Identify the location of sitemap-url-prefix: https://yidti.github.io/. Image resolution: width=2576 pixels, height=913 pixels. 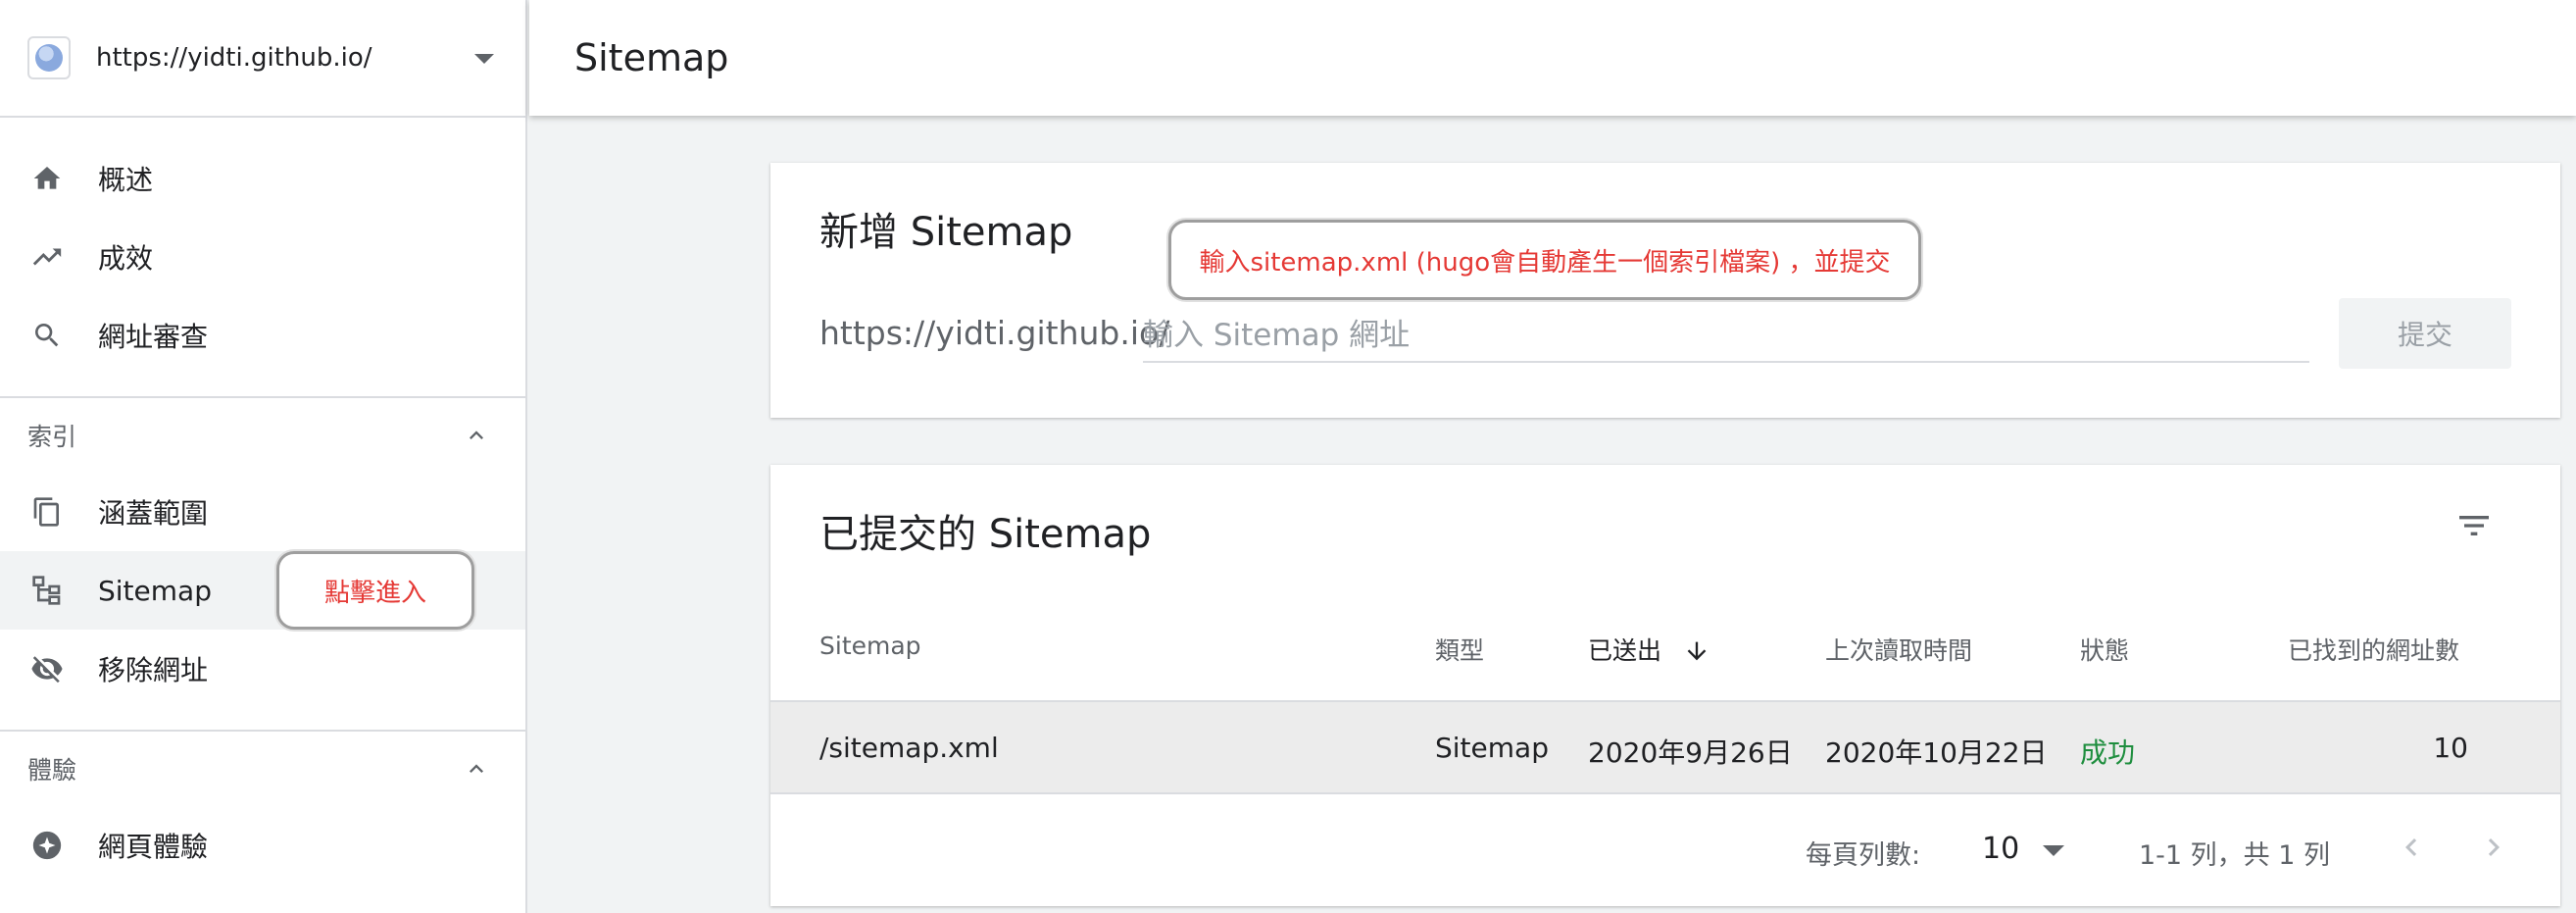
(994, 333).